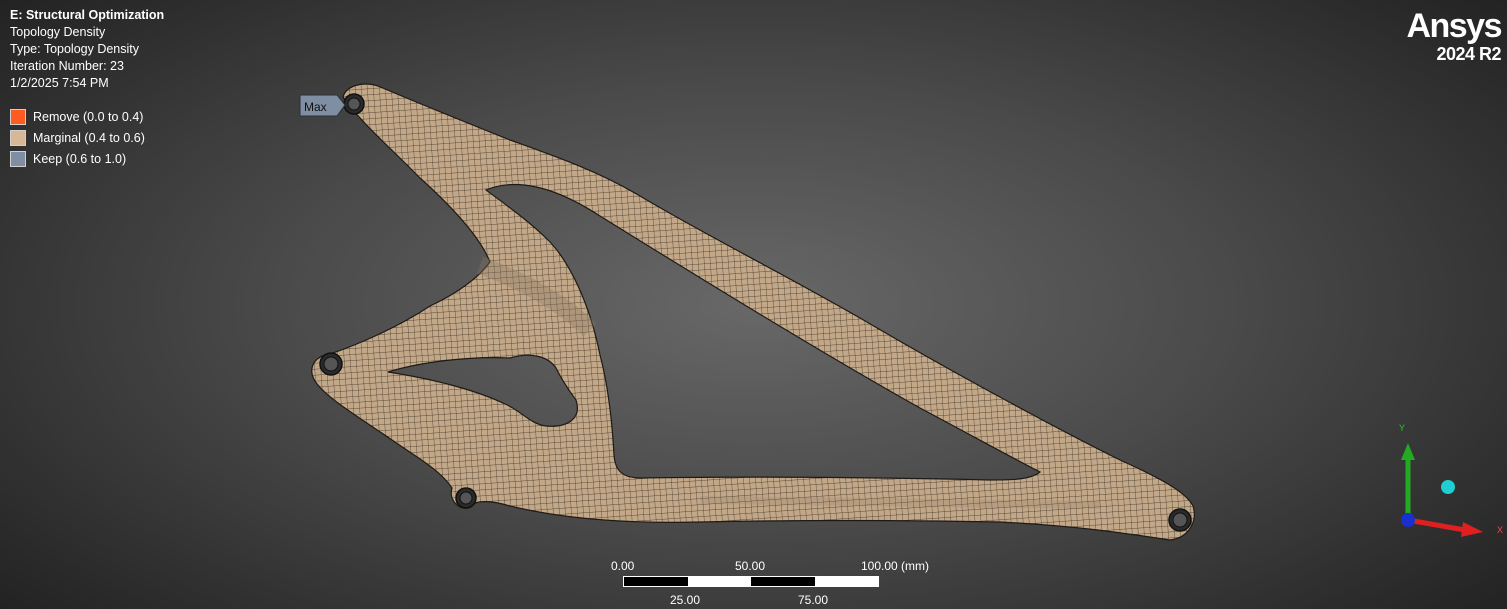 The width and height of the screenshot is (1507, 609). What do you see at coordinates (1445, 527) in the screenshot?
I see `x-axis-arrow` at bounding box center [1445, 527].